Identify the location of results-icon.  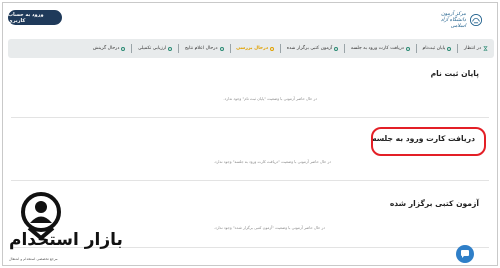
(221, 48).